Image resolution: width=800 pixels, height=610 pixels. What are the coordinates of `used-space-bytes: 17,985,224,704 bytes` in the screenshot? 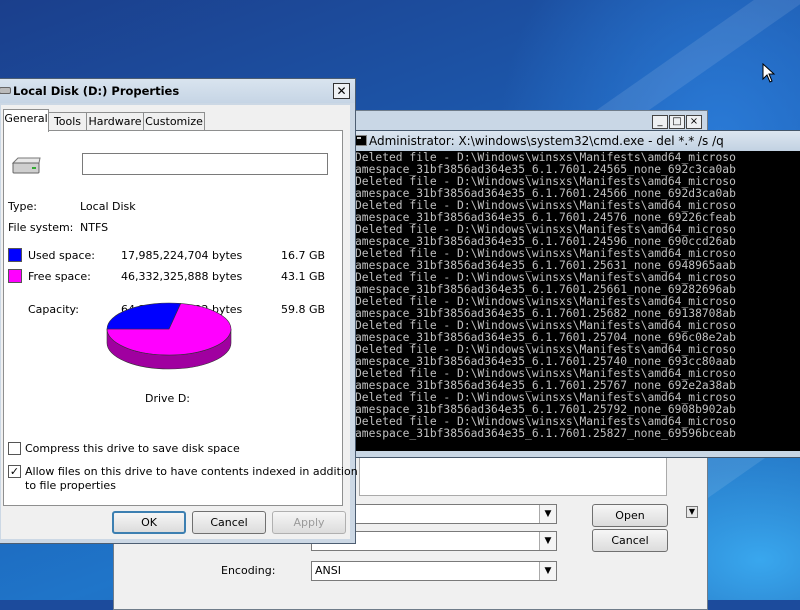 It's located at (182, 255).